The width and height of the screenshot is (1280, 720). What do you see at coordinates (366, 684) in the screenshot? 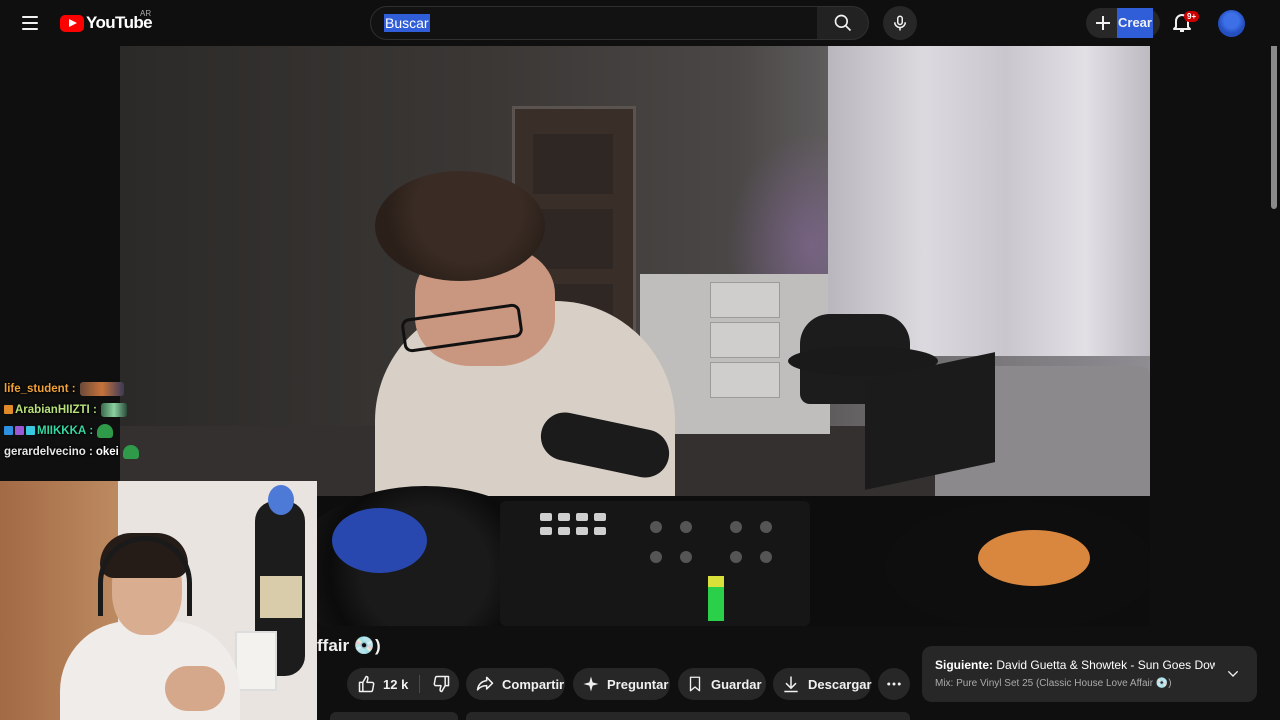
I see `thumbs-up-icon` at bounding box center [366, 684].